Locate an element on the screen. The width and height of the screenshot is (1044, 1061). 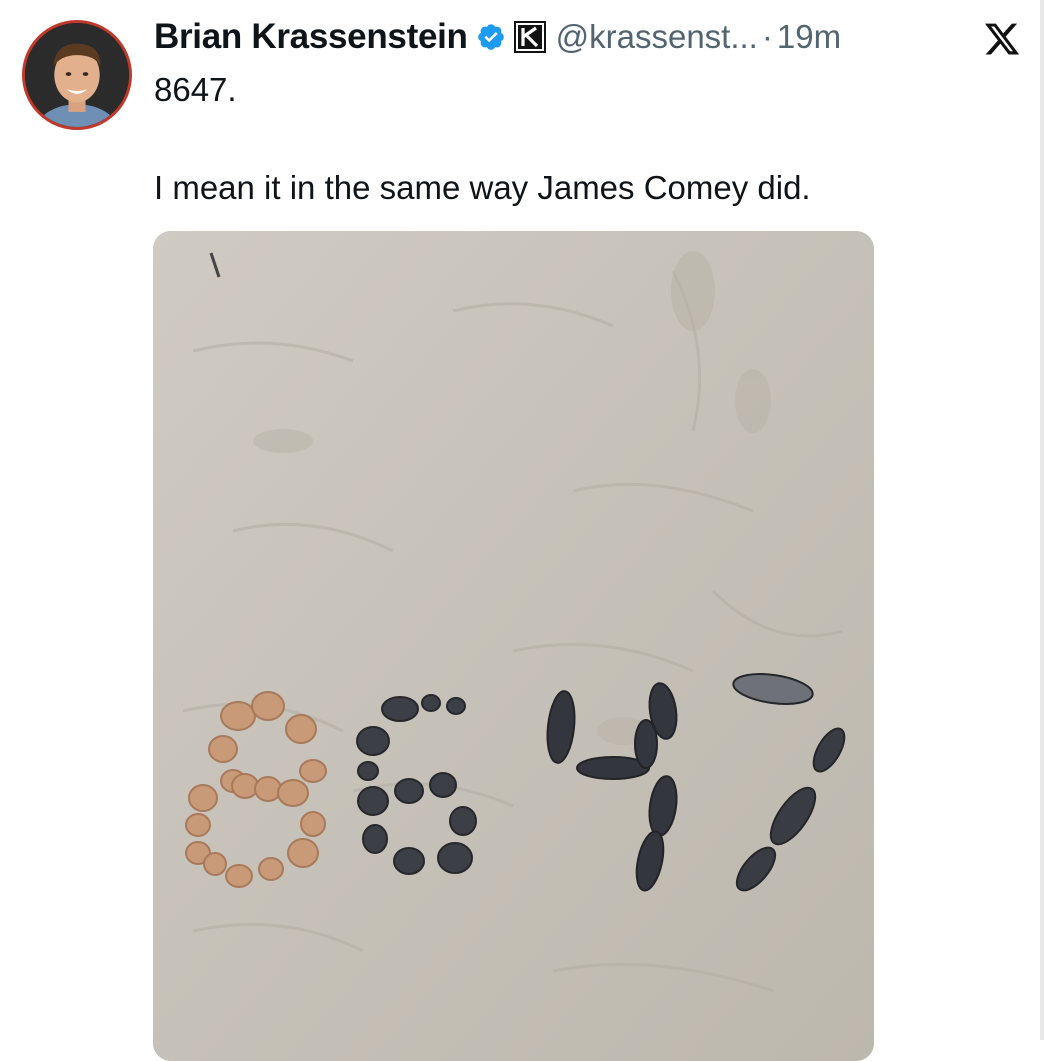
timestamp: 19m is located at coordinates (809, 37).